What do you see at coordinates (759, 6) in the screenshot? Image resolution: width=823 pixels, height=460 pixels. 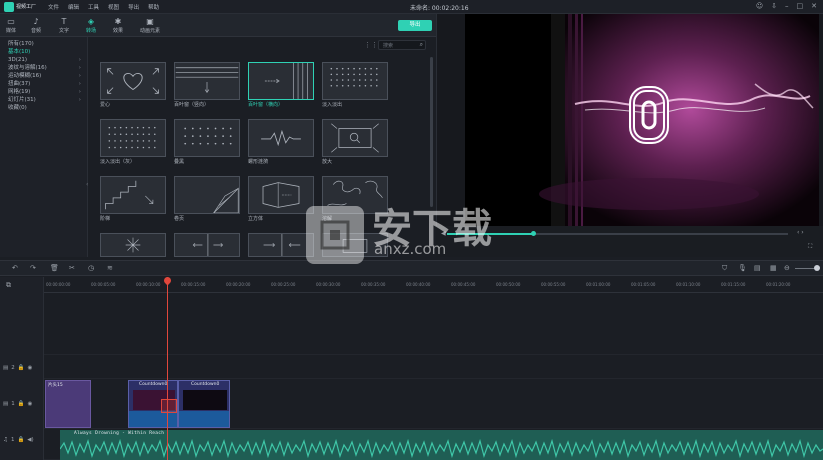 I see `user-icon: ☺` at bounding box center [759, 6].